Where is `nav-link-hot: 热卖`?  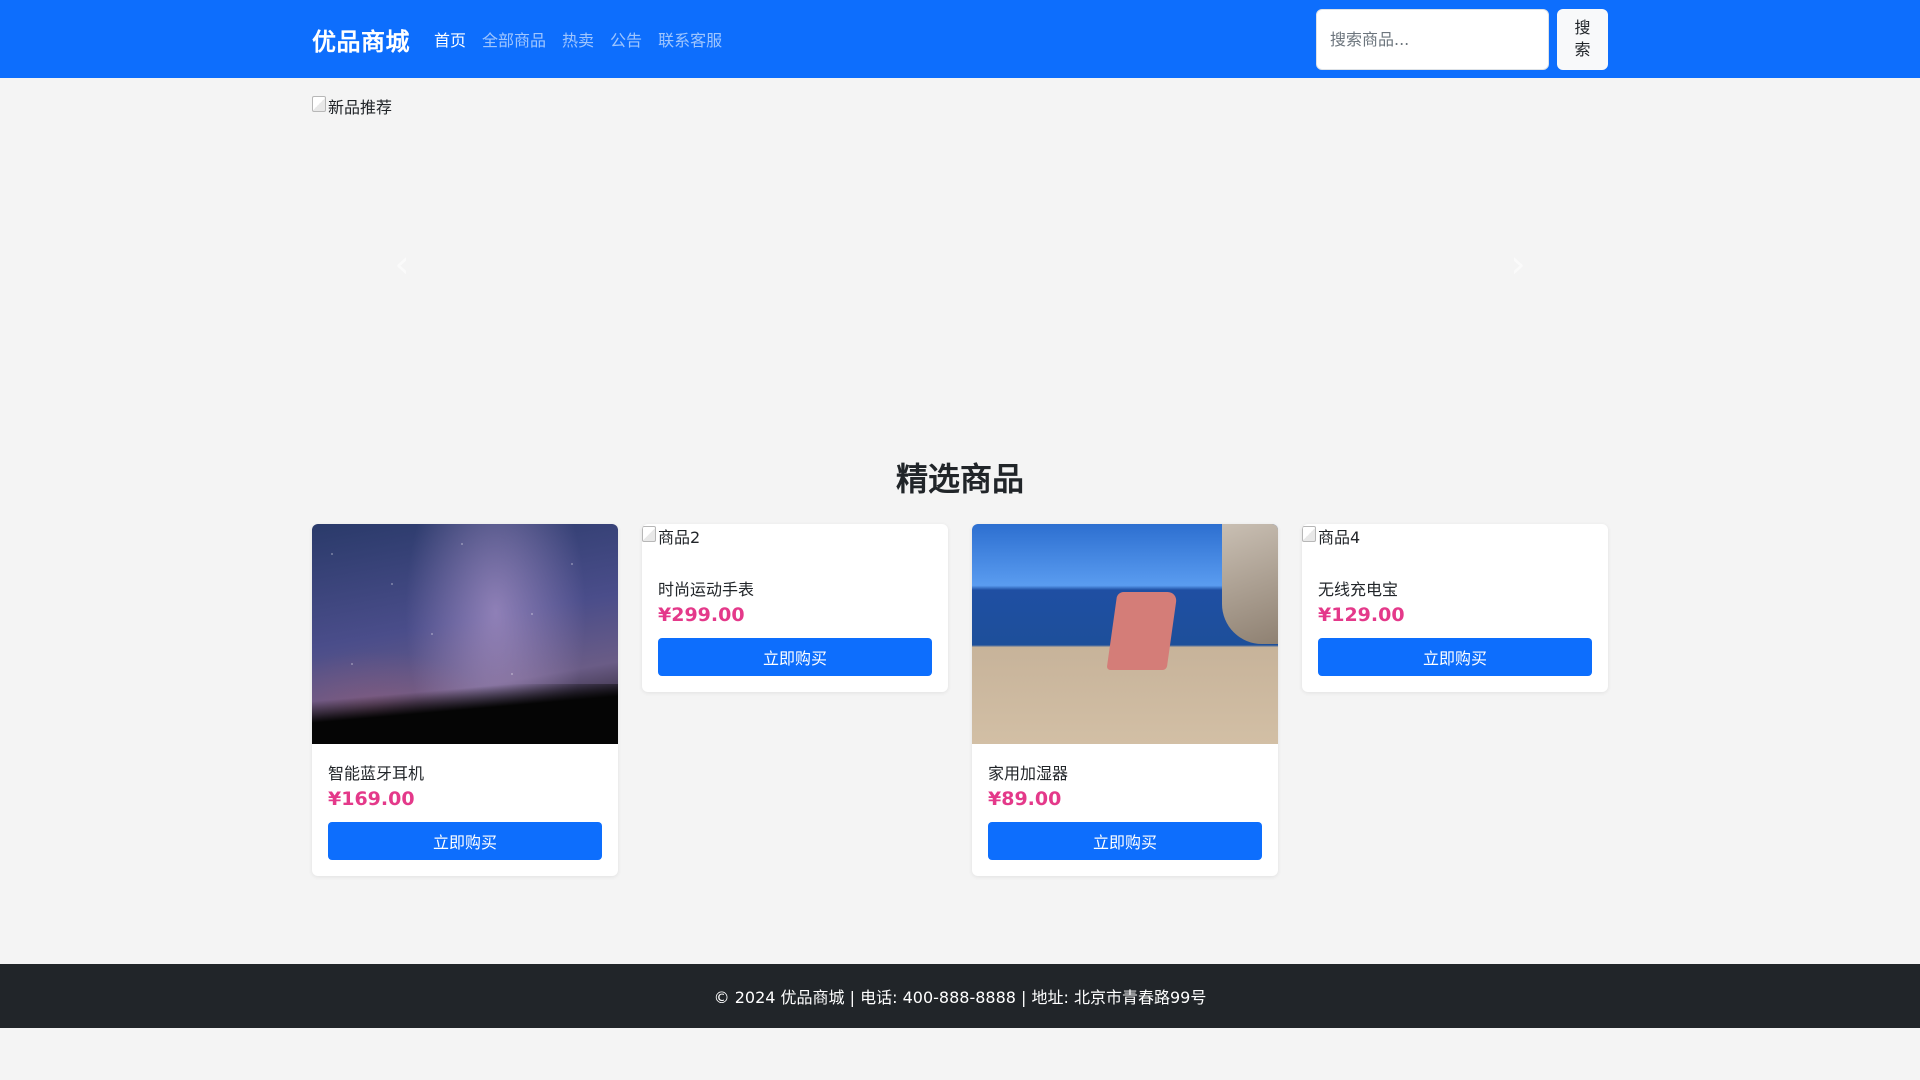
nav-link-hot: 热卖 is located at coordinates (578, 39).